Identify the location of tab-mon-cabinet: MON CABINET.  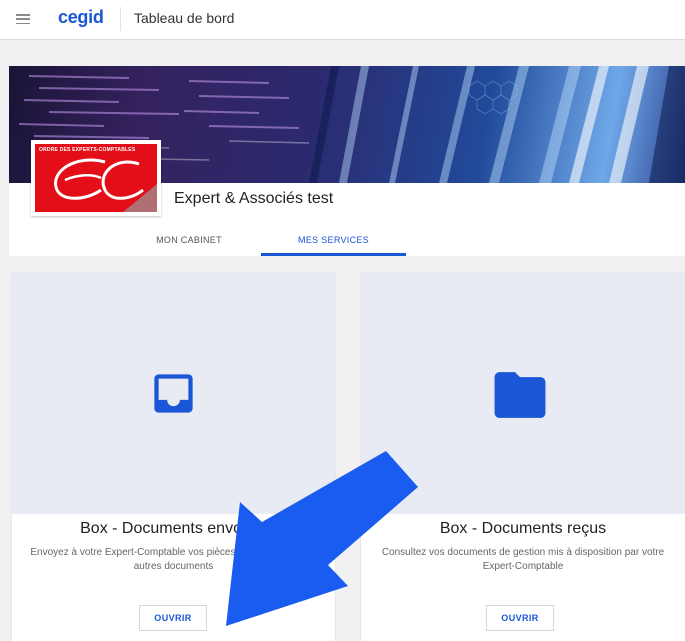
(189, 240).